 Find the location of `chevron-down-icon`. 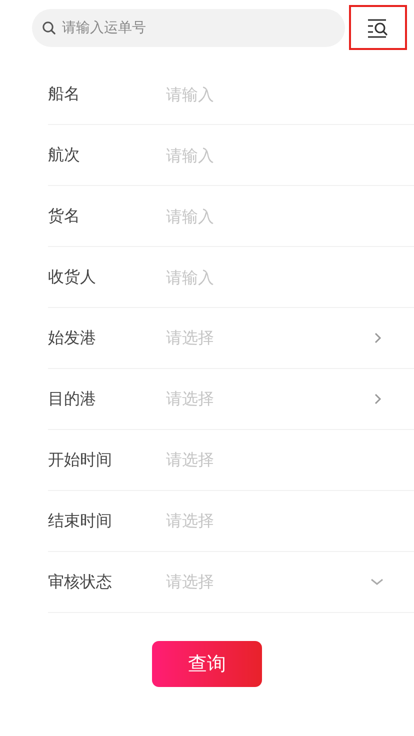

chevron-down-icon is located at coordinates (377, 582).